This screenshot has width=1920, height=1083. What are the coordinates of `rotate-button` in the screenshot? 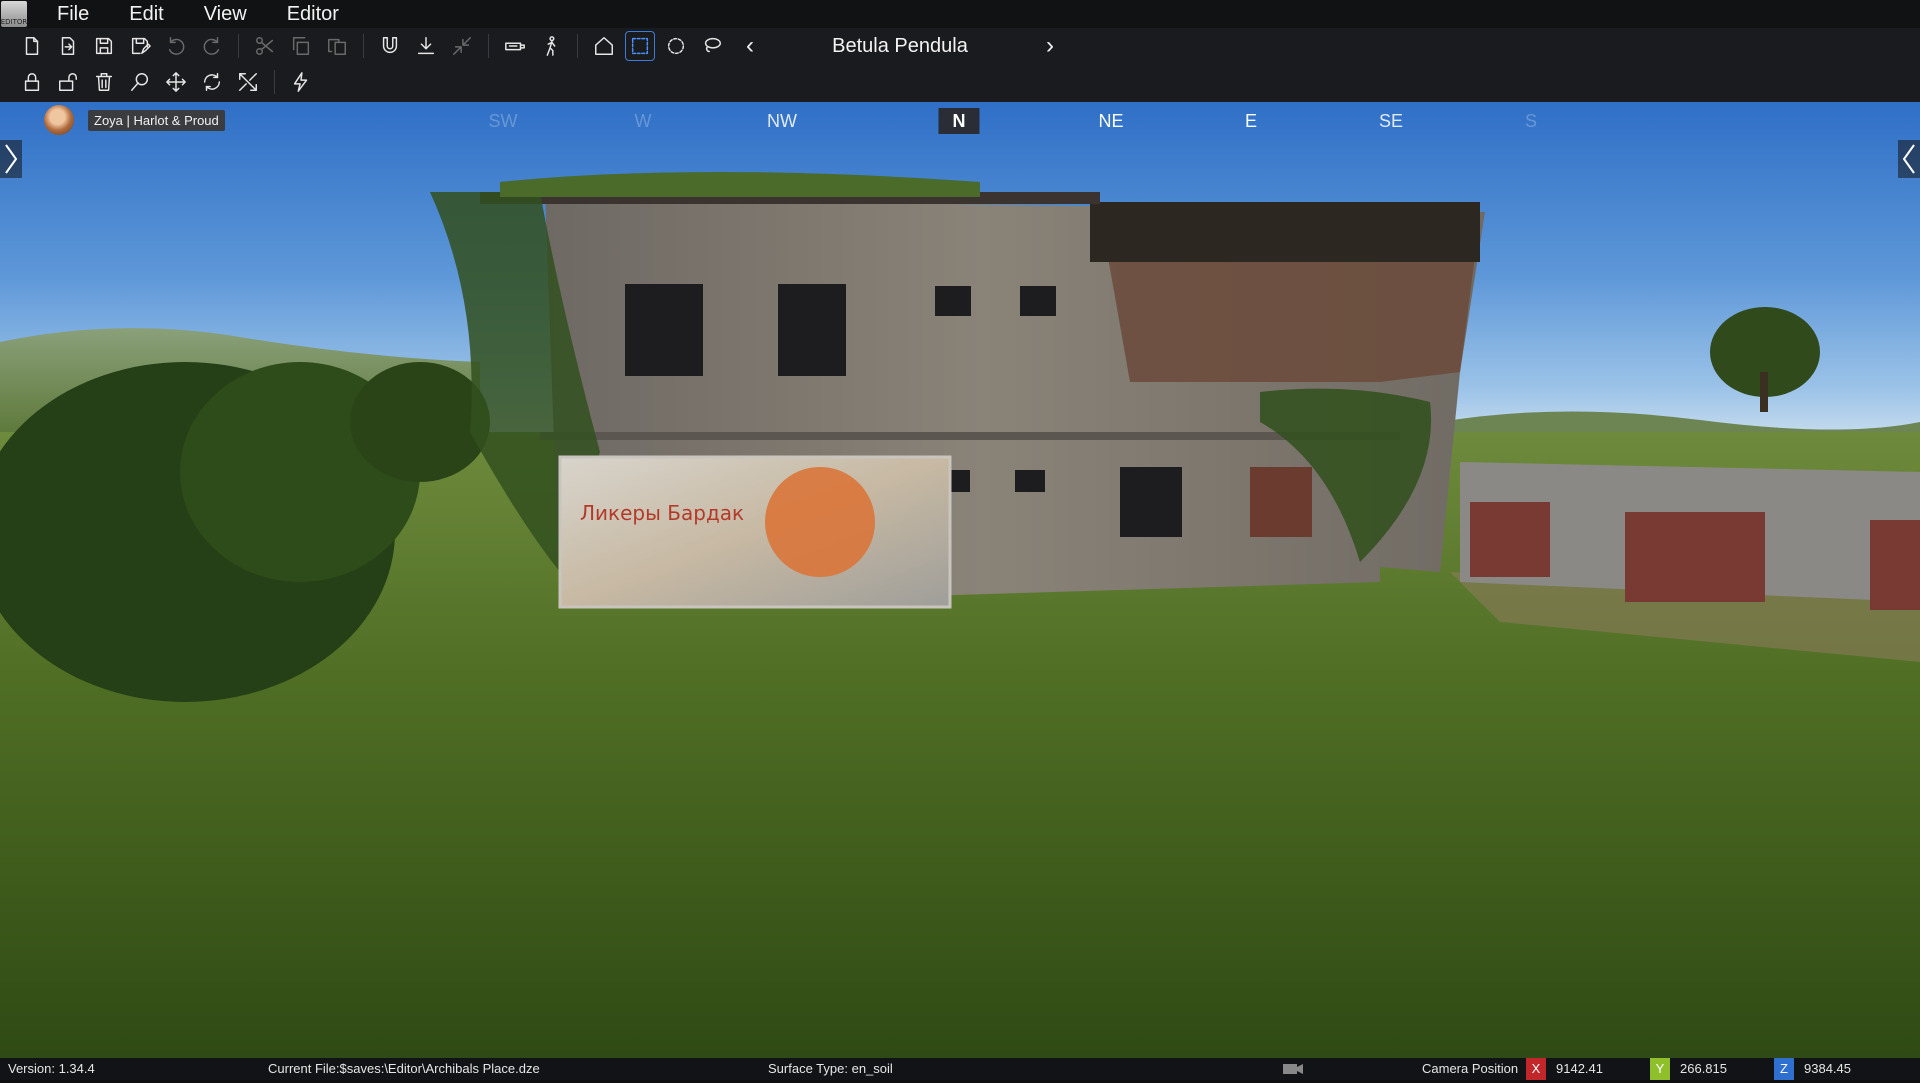 It's located at (212, 82).